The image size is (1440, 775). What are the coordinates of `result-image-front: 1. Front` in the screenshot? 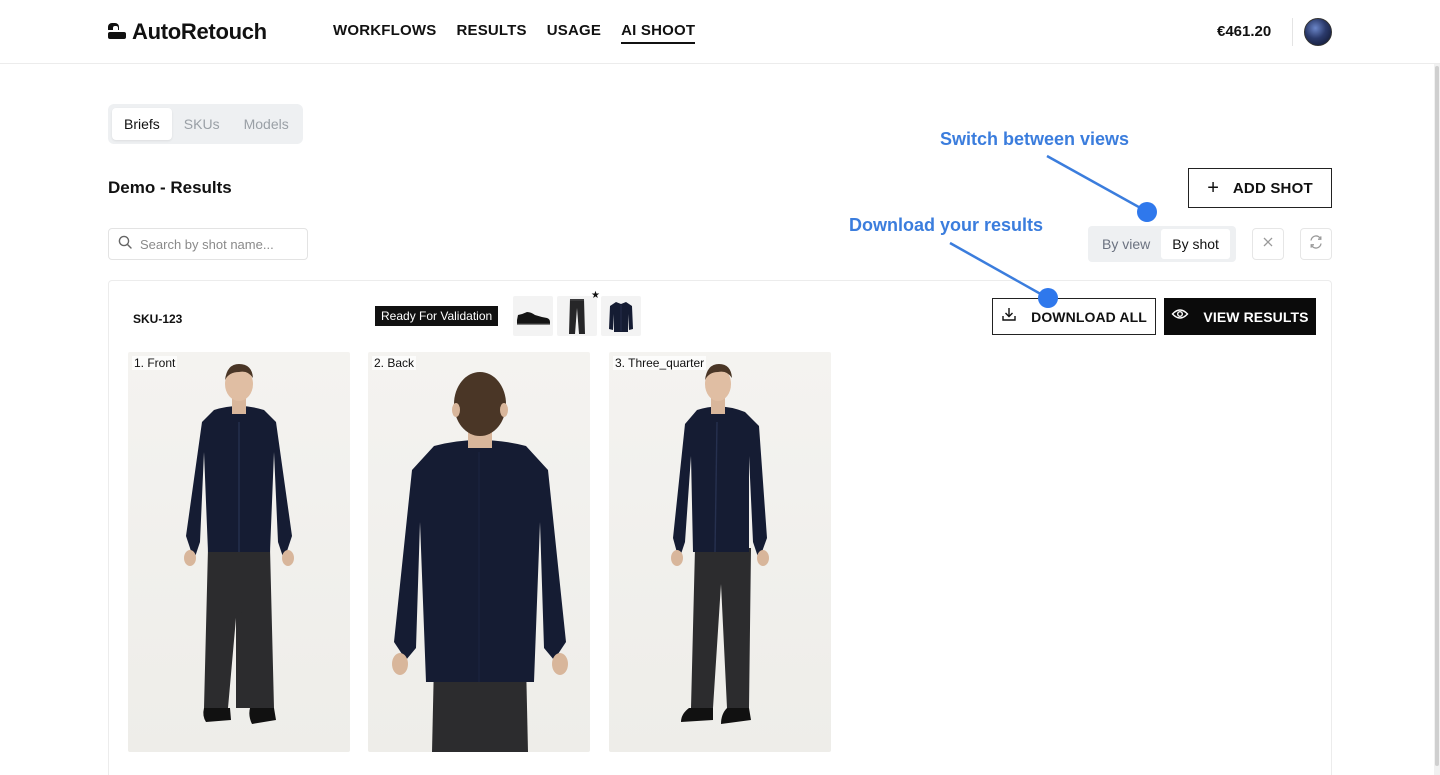 It's located at (239, 552).